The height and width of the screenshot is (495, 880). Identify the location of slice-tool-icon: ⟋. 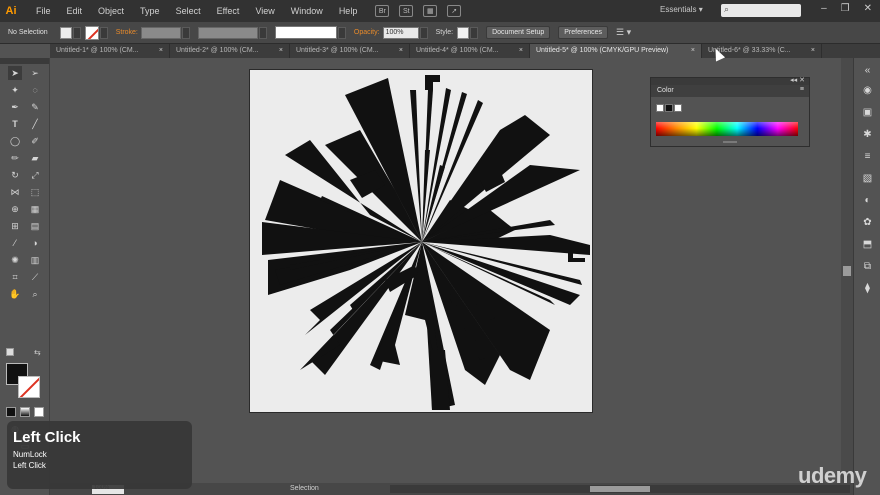
(35, 277).